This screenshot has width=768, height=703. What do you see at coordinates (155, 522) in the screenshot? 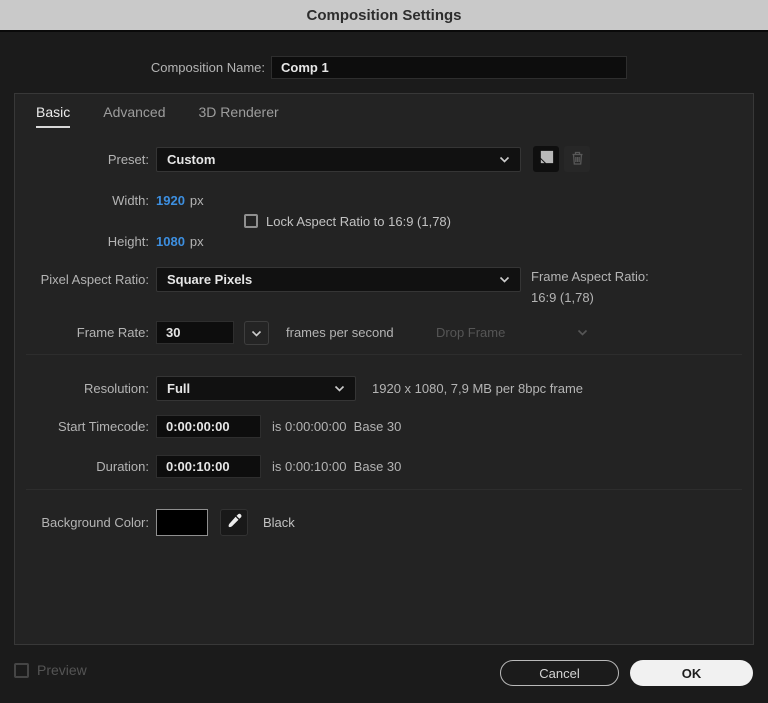
I see `background-color-row: Background Color: Black` at bounding box center [155, 522].